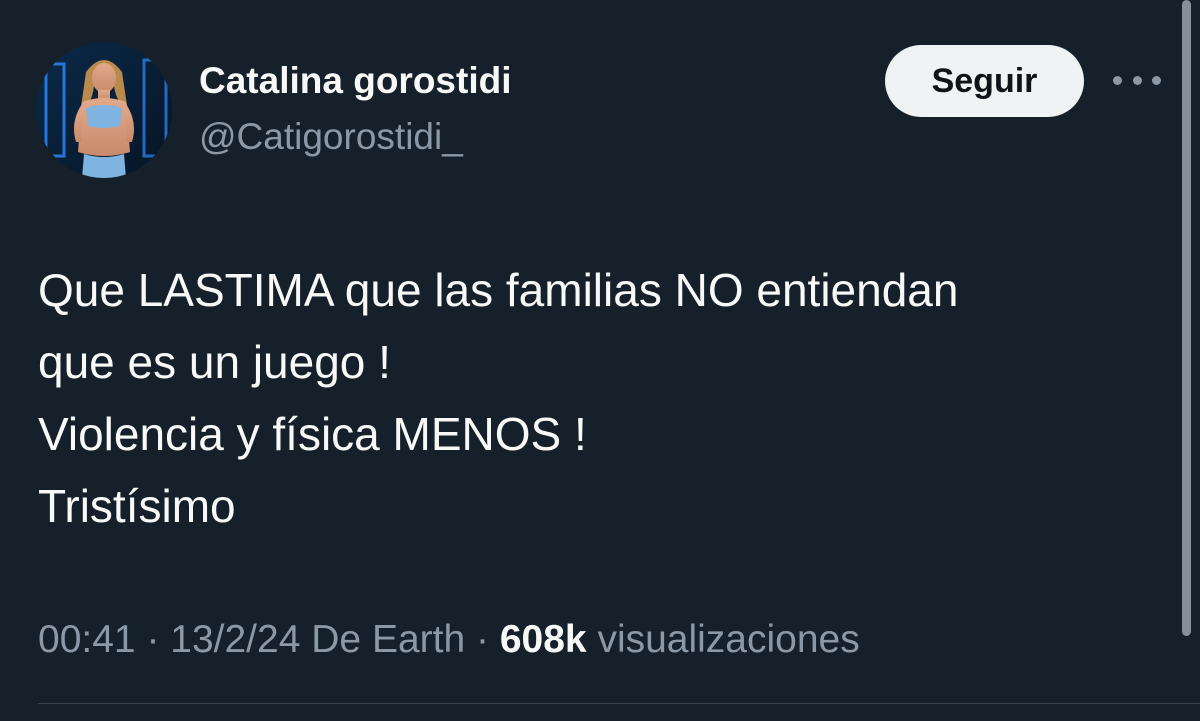 Image resolution: width=1200 pixels, height=721 pixels. What do you see at coordinates (355, 81) in the screenshot?
I see `author-display-name: Catalina gorostidi` at bounding box center [355, 81].